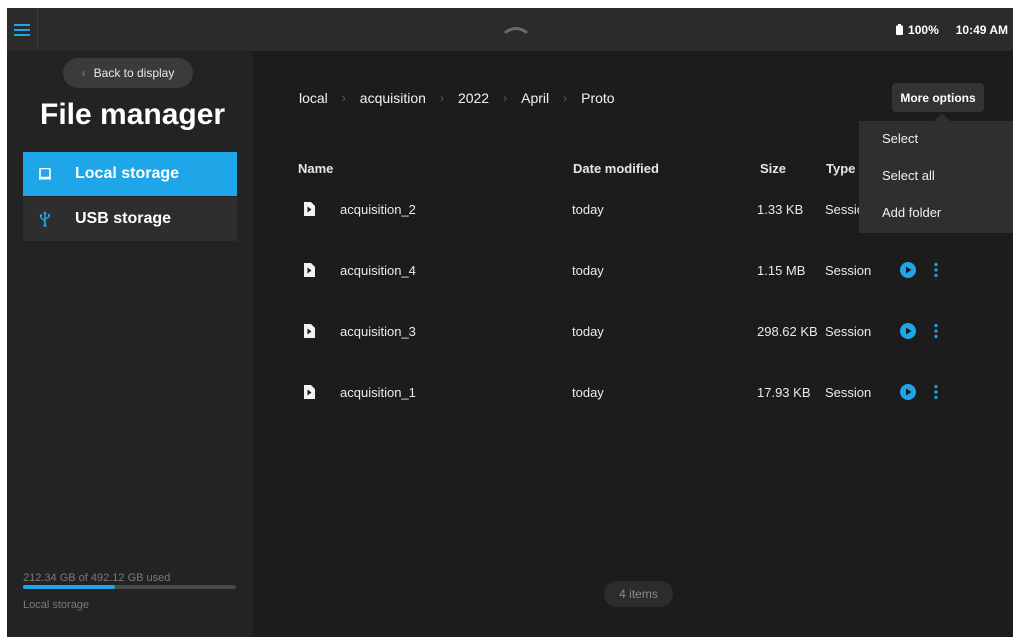 This screenshot has height=637, width=1013. I want to click on battery-status: 100%, so click(917, 30).